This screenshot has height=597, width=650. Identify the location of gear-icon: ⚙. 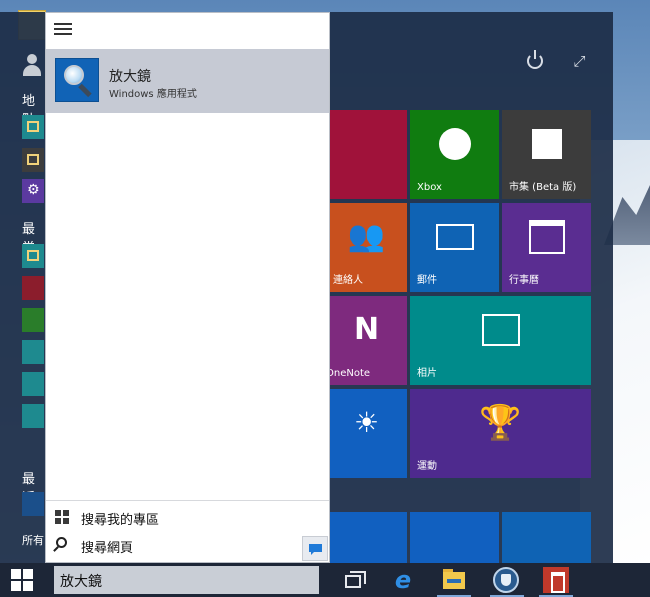
(33, 190).